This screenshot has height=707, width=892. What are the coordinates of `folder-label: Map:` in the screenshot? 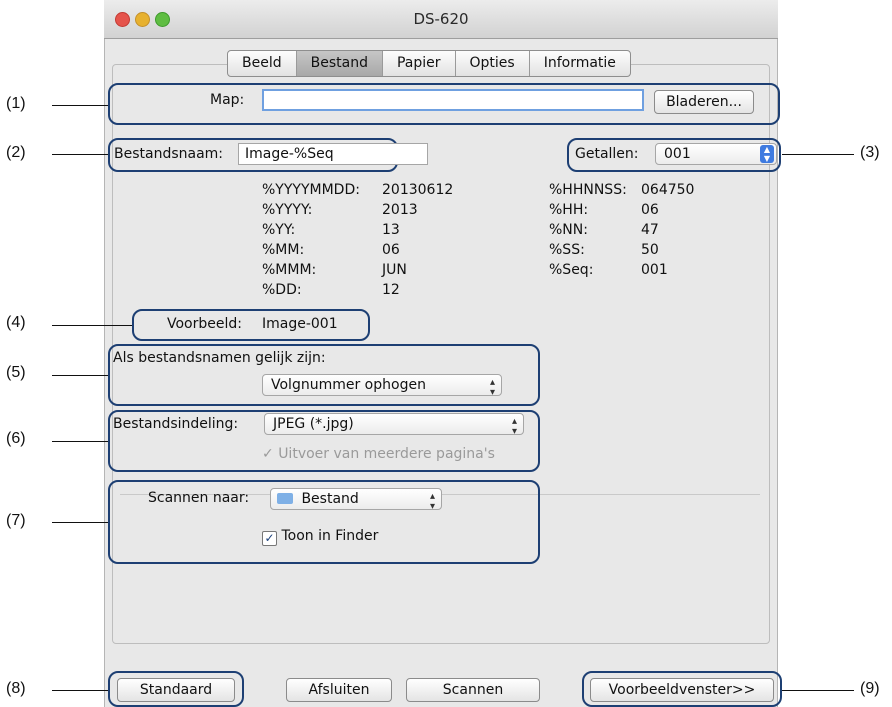 It's located at (227, 100).